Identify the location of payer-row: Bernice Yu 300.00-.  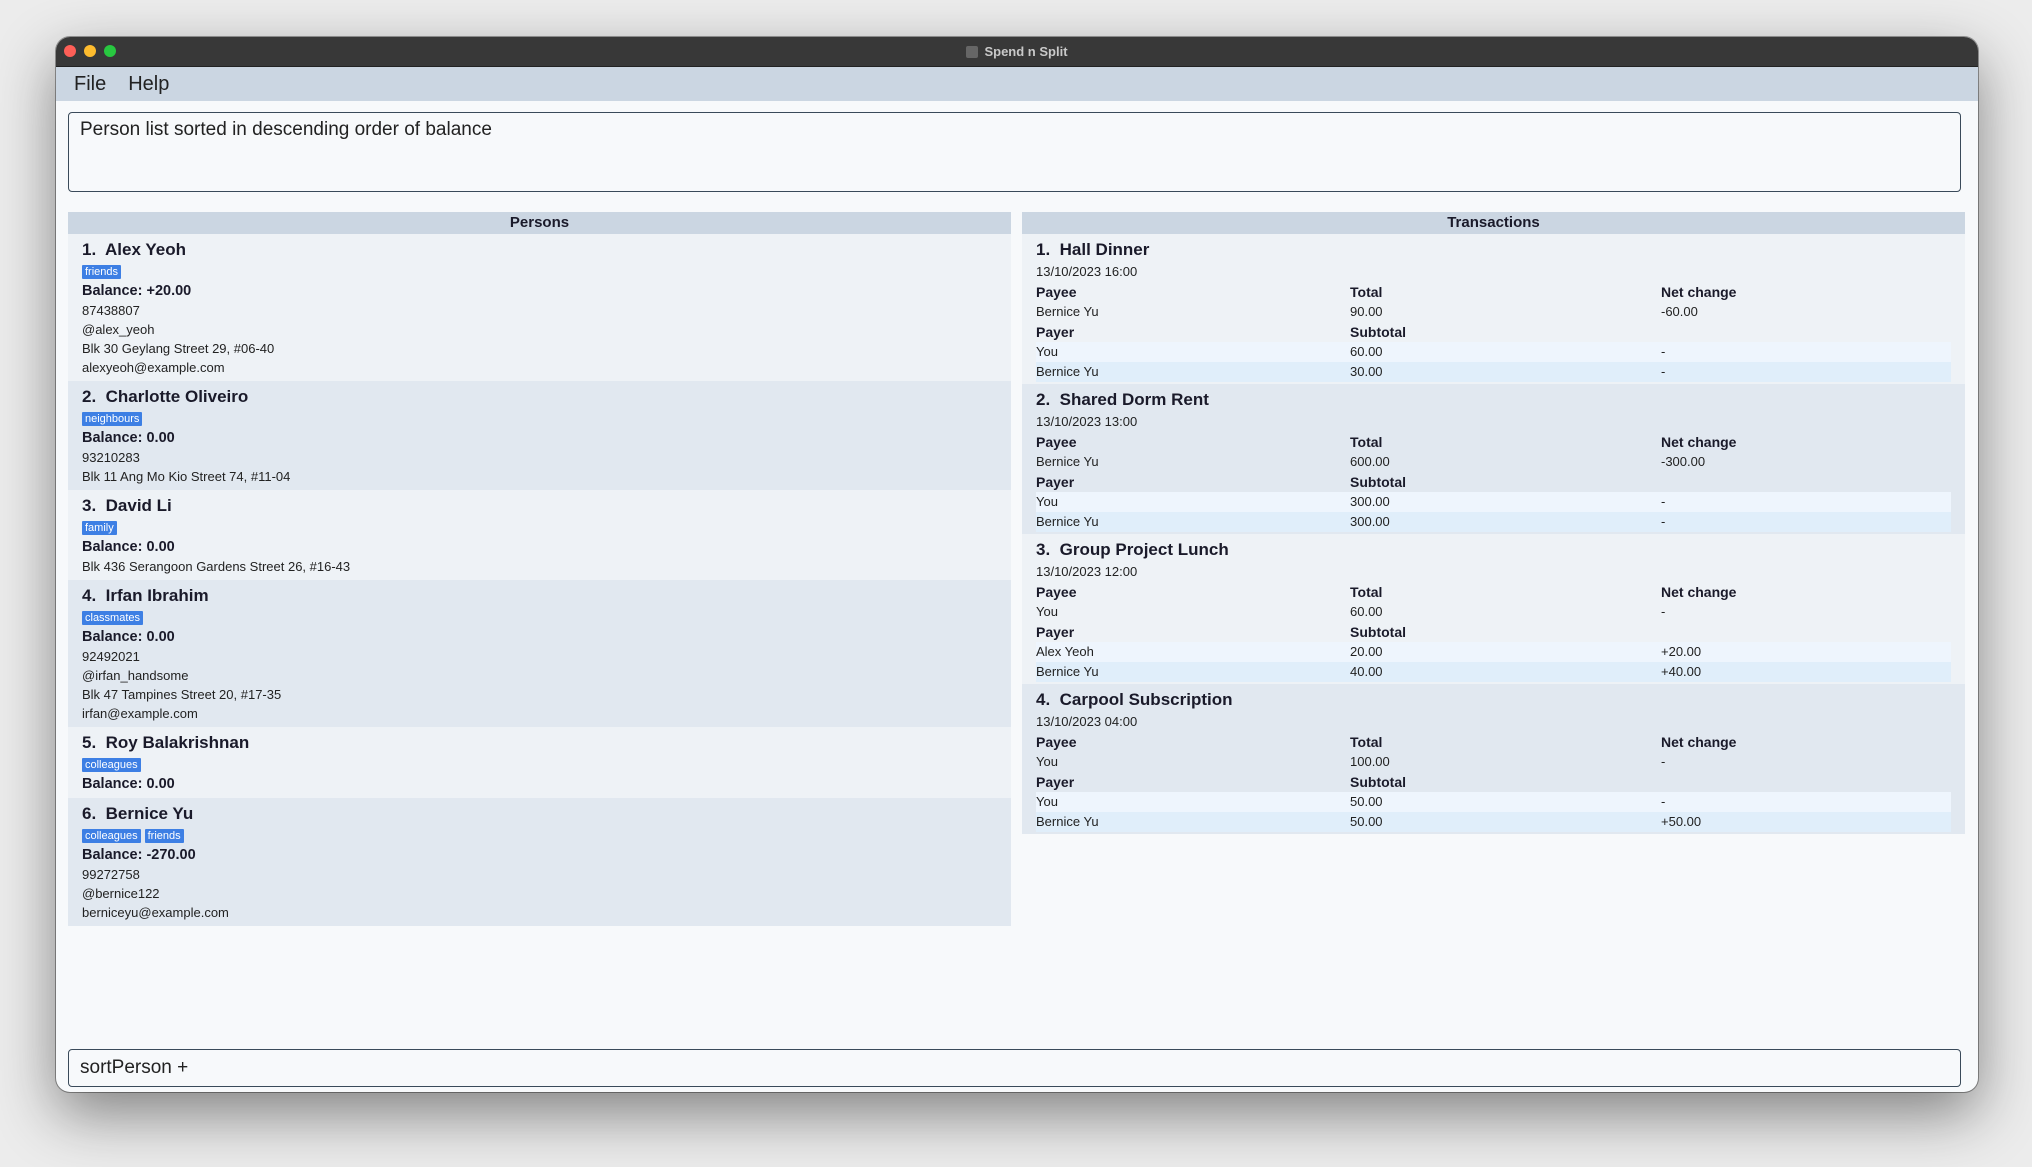
(1493, 522).